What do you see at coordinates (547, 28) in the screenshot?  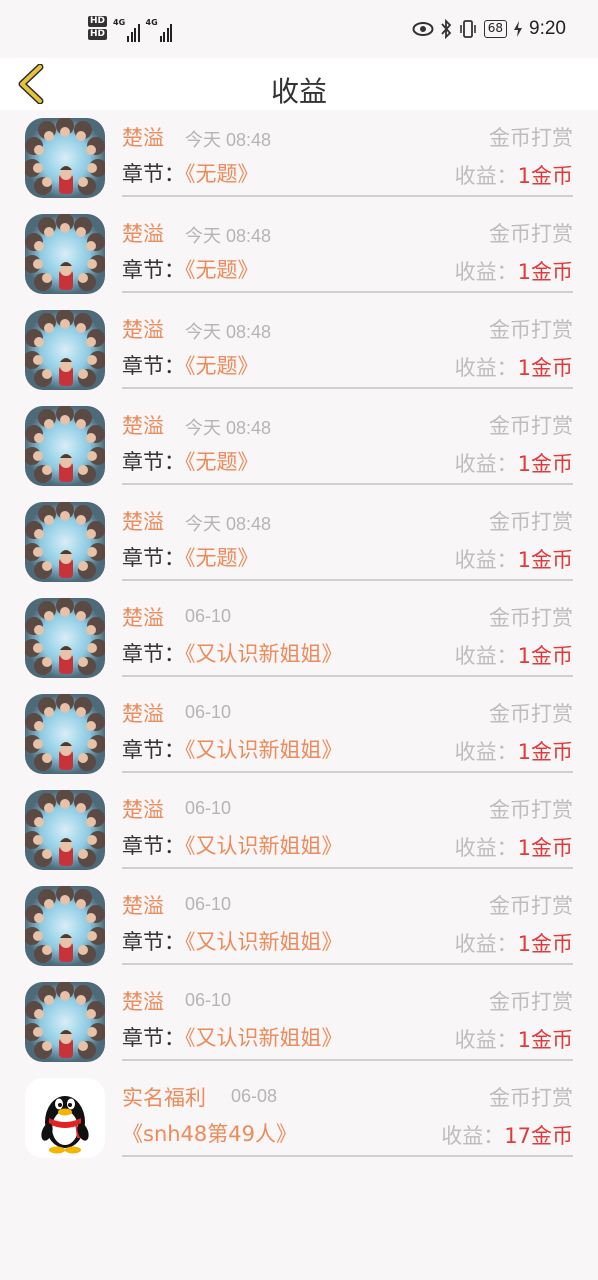 I see `clock: 9:20` at bounding box center [547, 28].